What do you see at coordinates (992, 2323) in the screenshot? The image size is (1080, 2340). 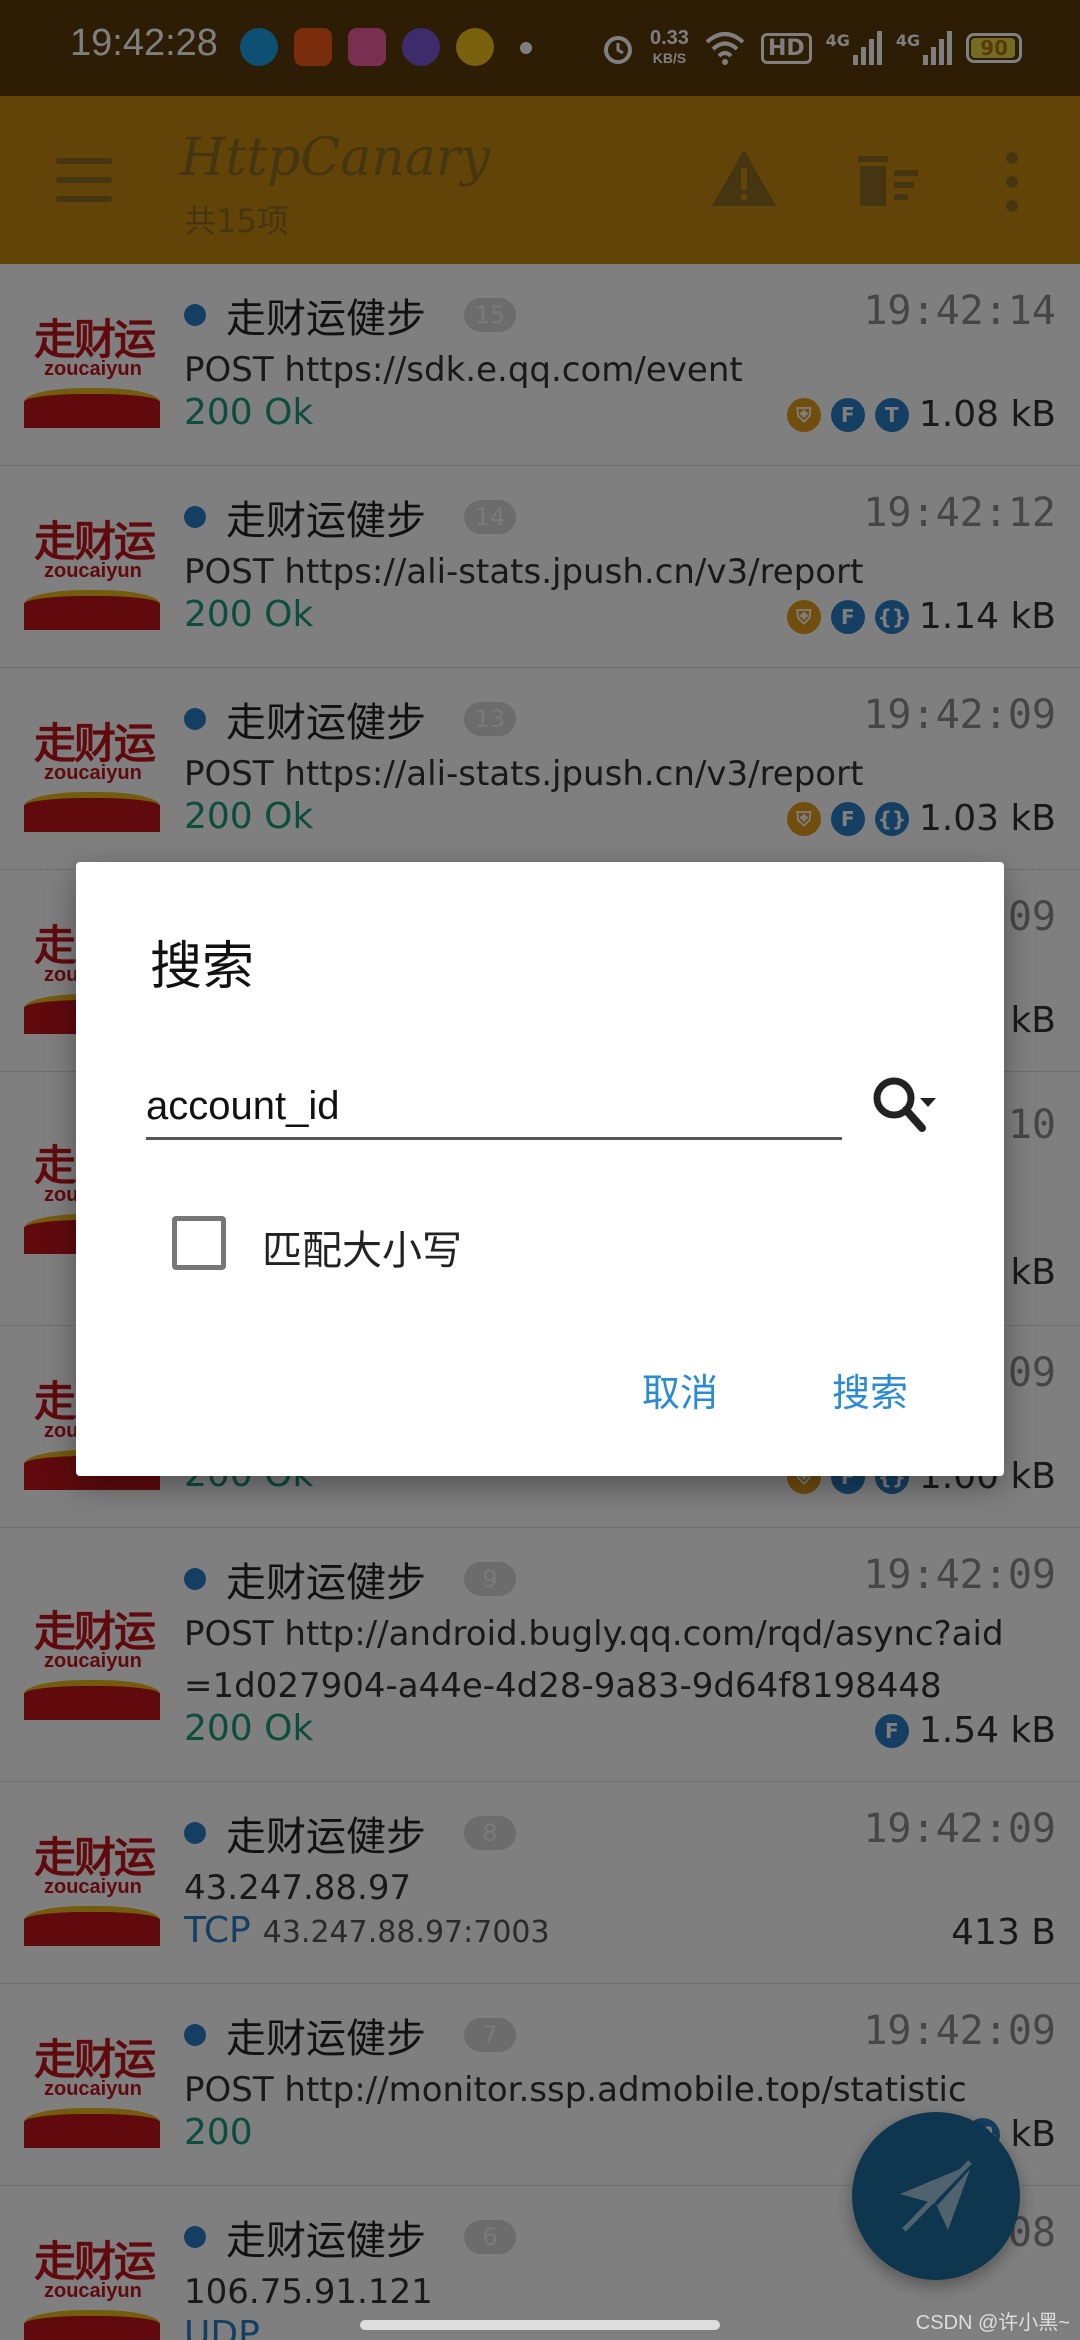 I see `watermark: CSDN @许小黑~` at bounding box center [992, 2323].